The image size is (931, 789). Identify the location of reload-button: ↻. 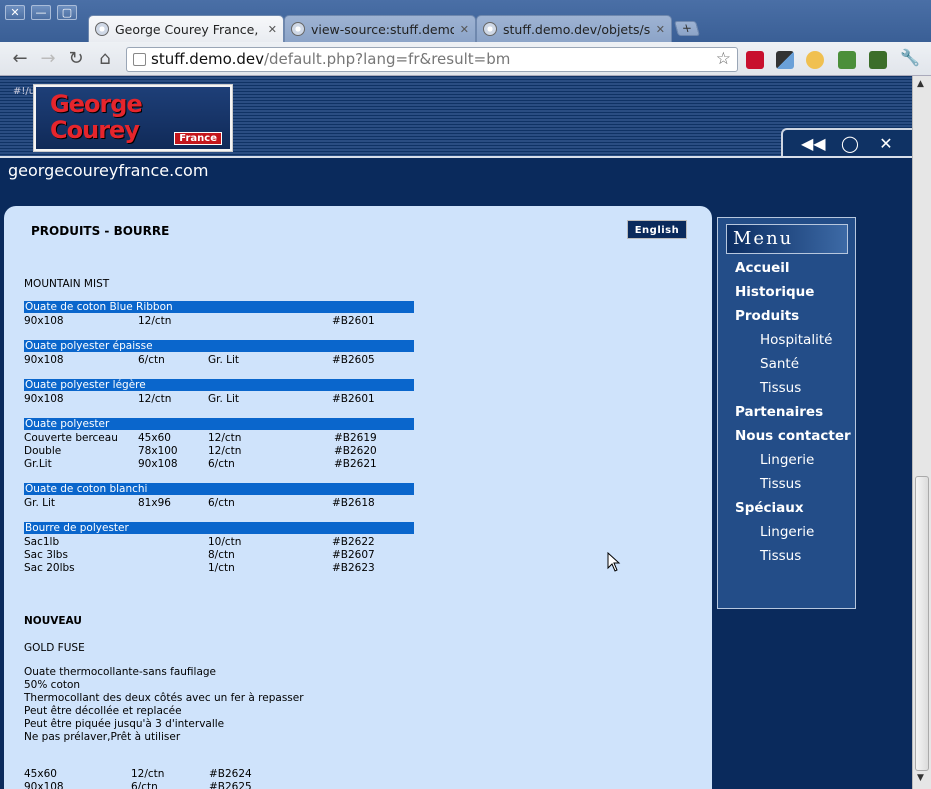
(76, 59).